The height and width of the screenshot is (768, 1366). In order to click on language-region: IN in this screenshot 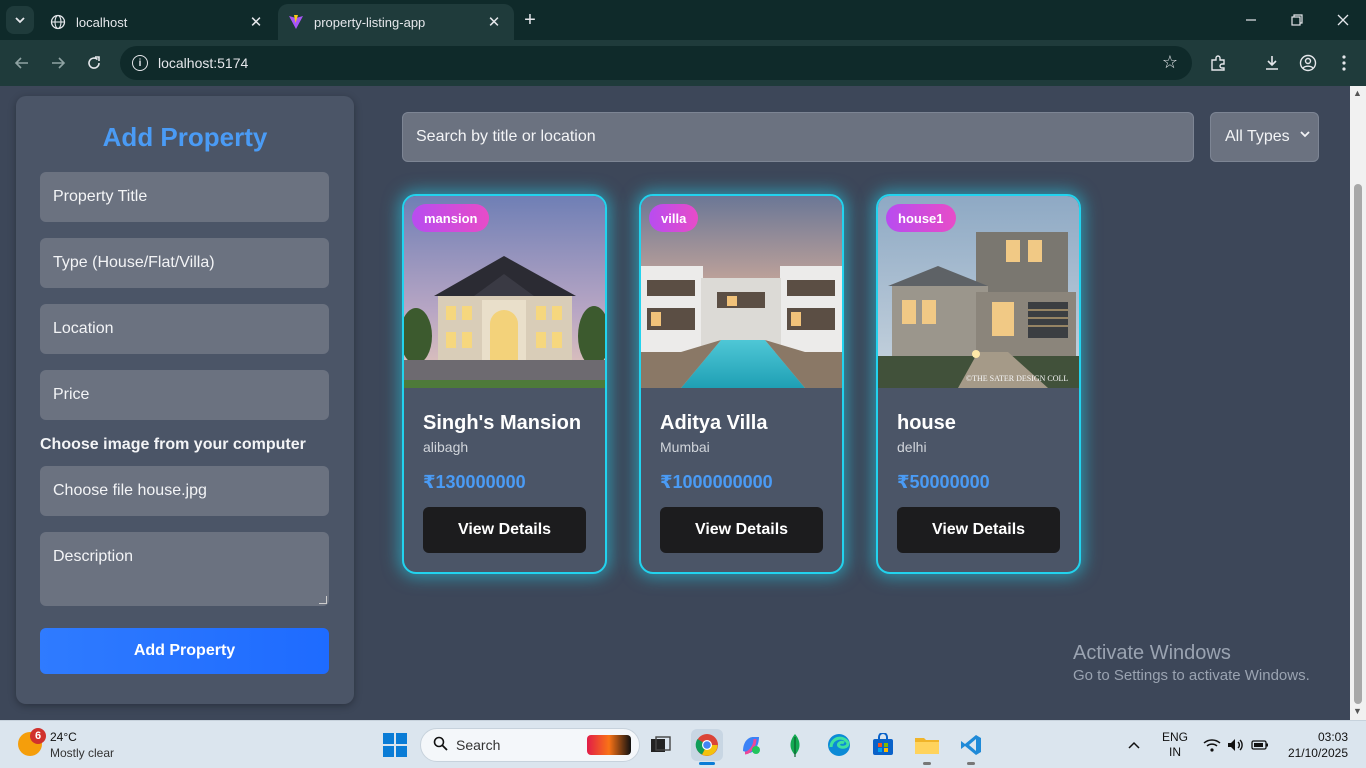, I will do `click(1175, 752)`.